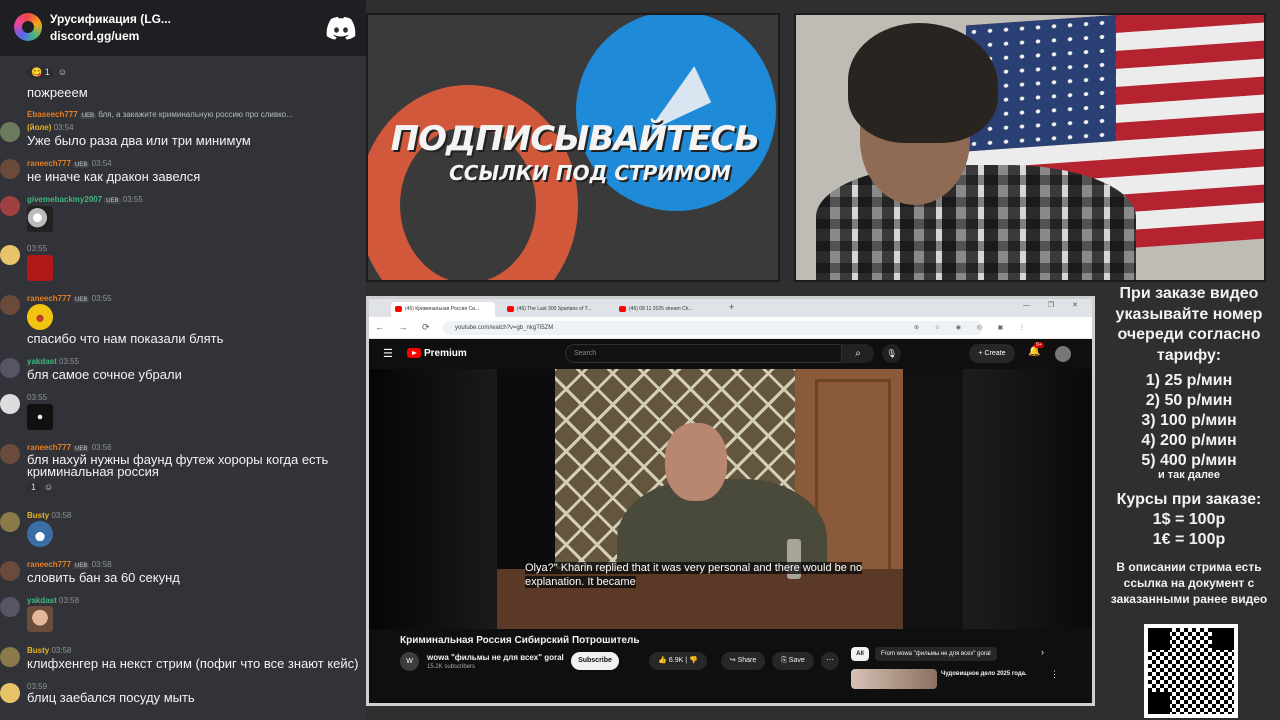  Describe the element at coordinates (700, 499) in the screenshot. I see `video-frame` at that location.